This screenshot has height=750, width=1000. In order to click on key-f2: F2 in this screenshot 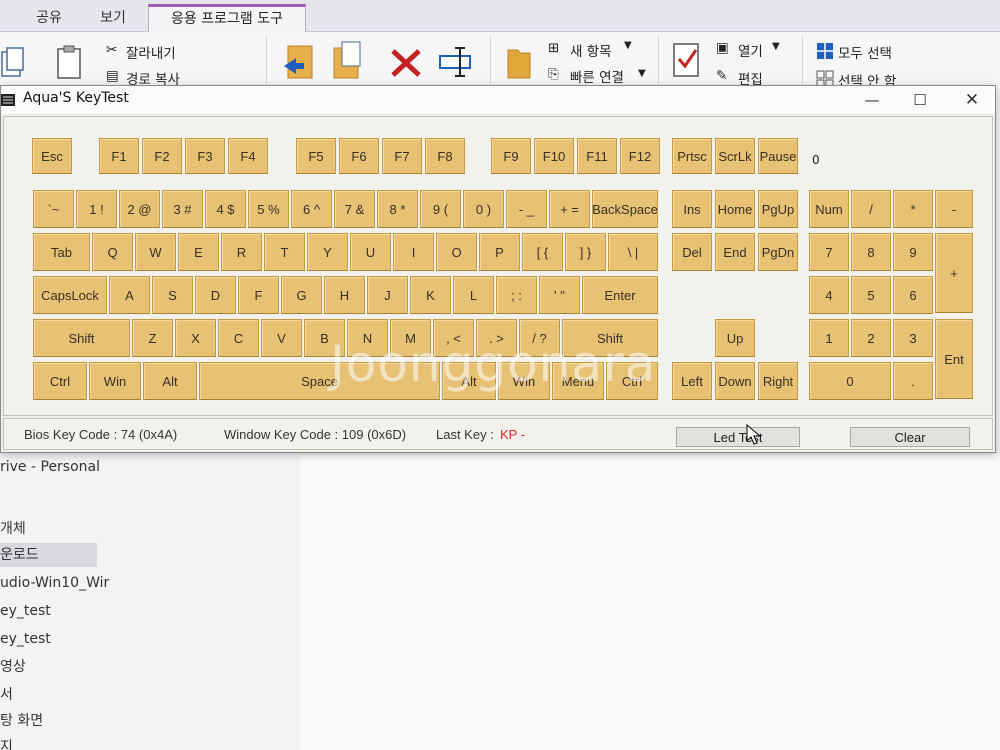, I will do `click(162, 156)`.